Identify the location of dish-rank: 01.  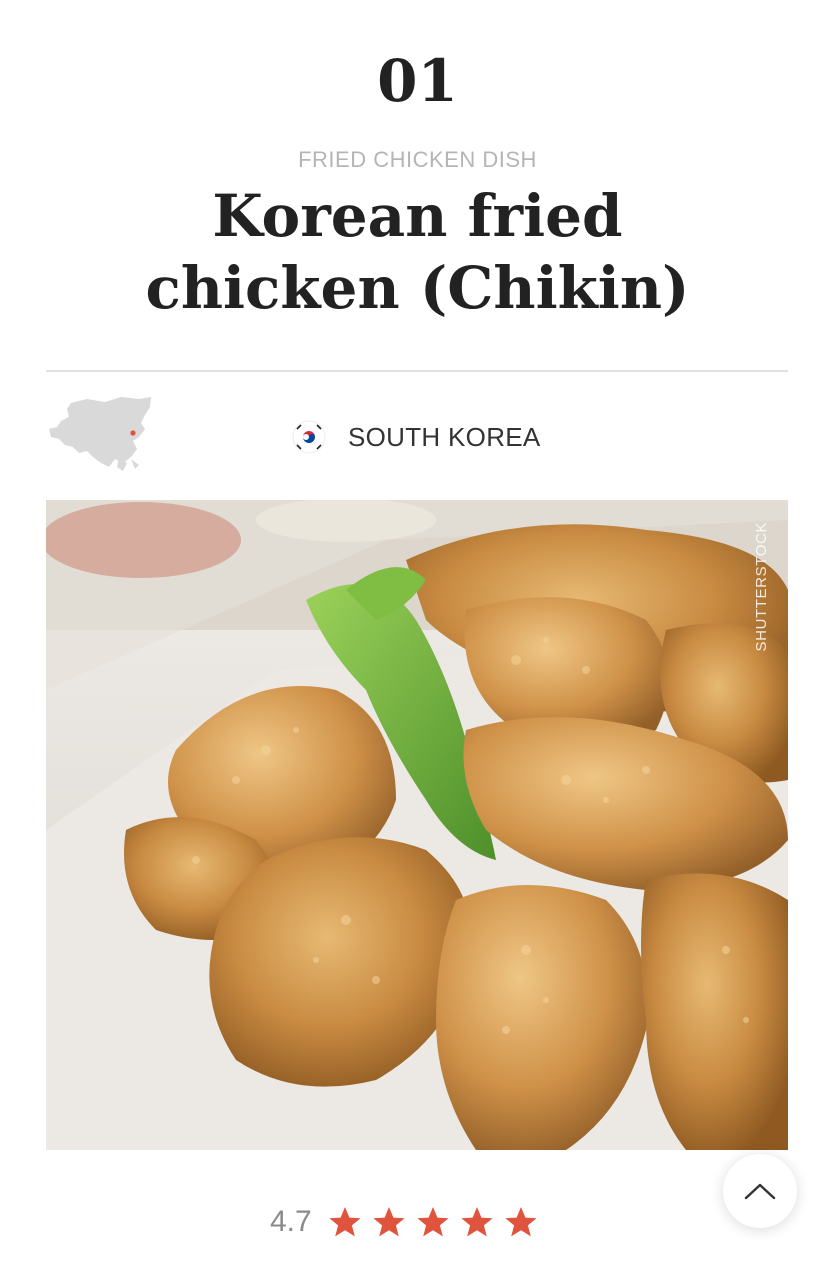
(417, 81).